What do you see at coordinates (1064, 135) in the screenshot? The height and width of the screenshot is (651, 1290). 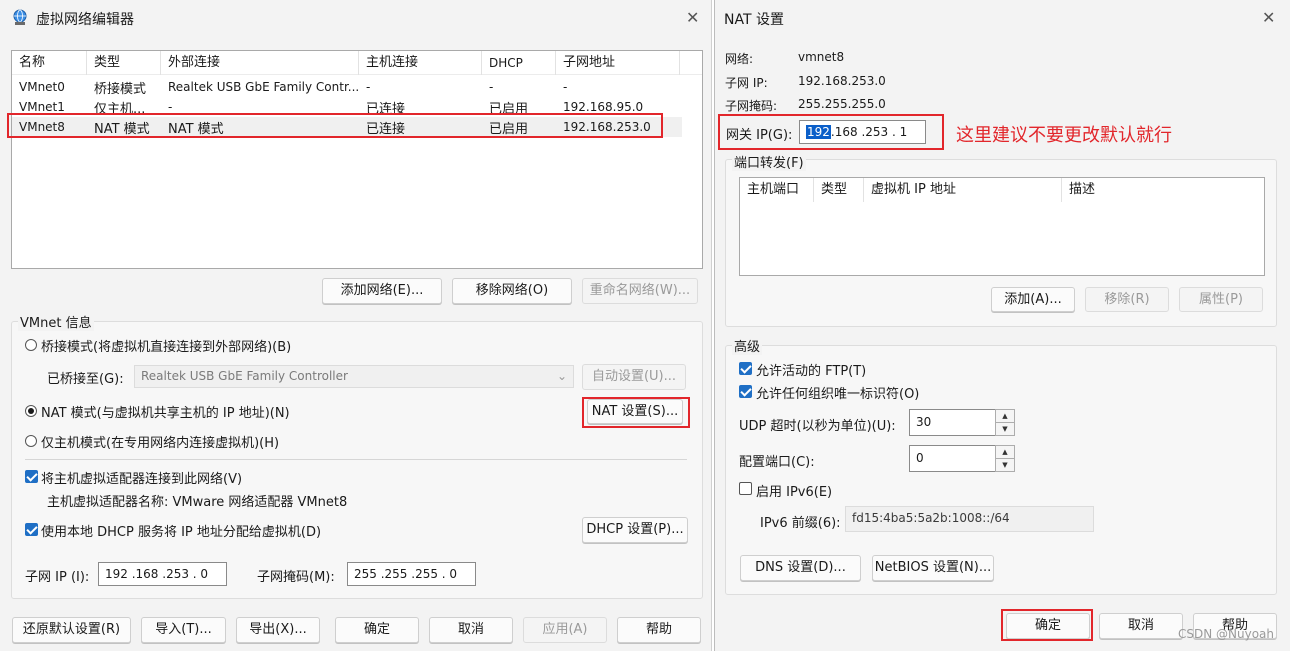 I see `annotation-text: 这里建议不要更改默认就行` at bounding box center [1064, 135].